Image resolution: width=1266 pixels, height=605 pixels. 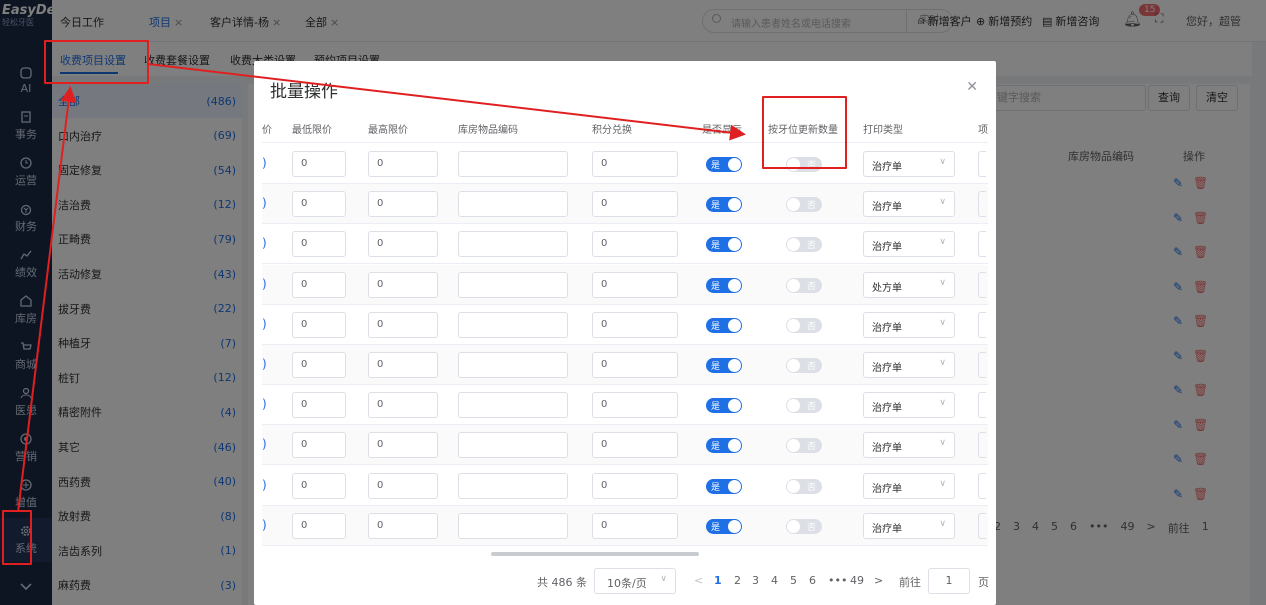 What do you see at coordinates (910, 582) in the screenshot?
I see `goto-label: 前往` at bounding box center [910, 582].